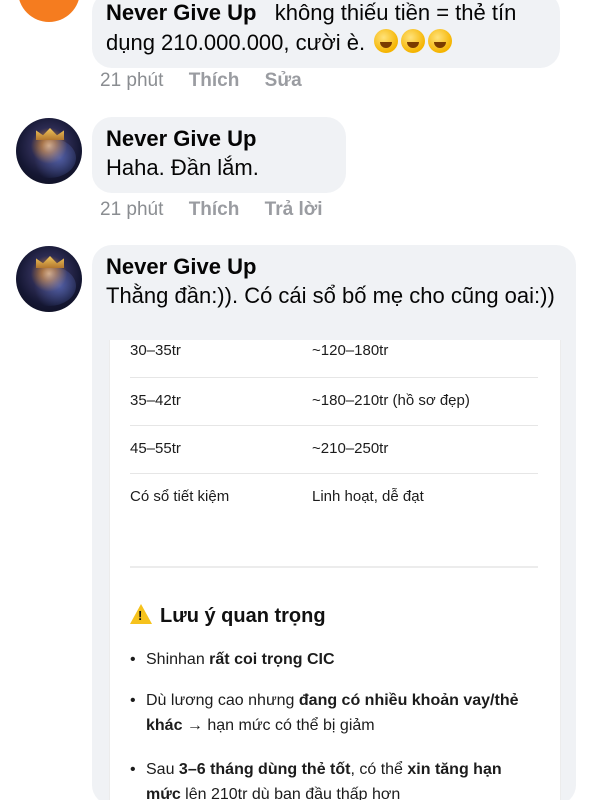 Image resolution: width=600 pixels, height=800 pixels. I want to click on income-cell: Có sổ tiết kiệm, so click(180, 496).